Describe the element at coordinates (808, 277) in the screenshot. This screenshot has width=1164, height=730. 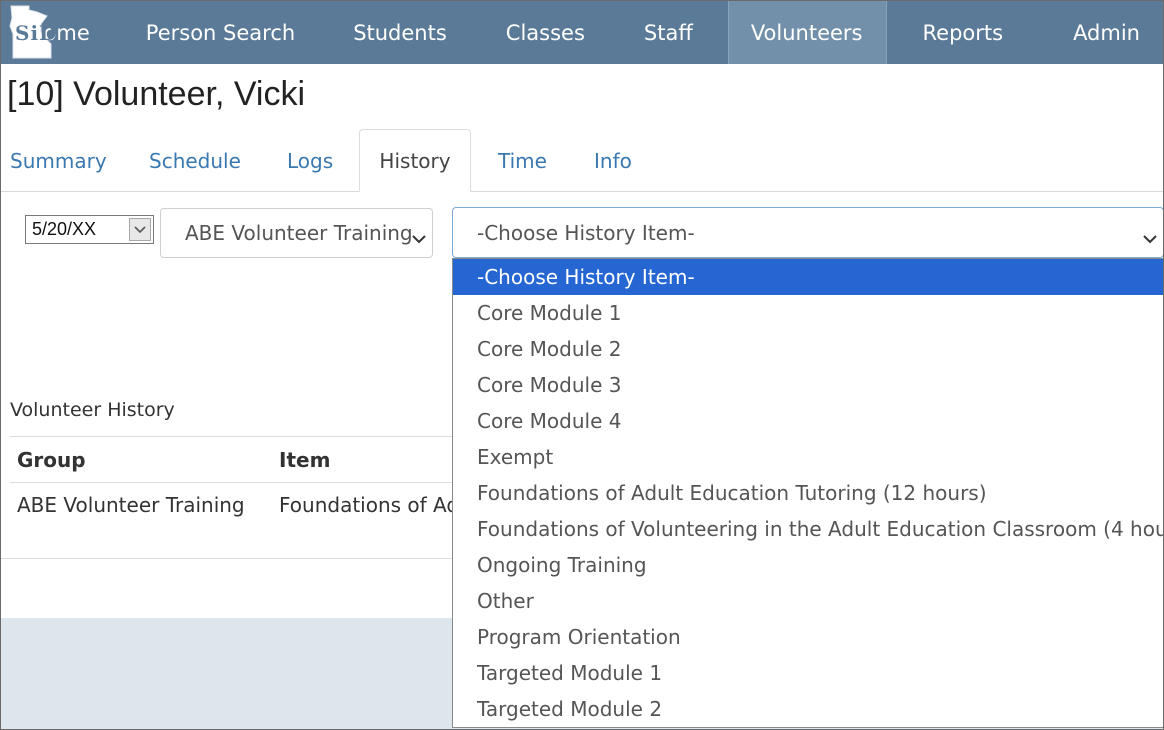
I see `dropdown-option: -Choose History Item-` at that location.